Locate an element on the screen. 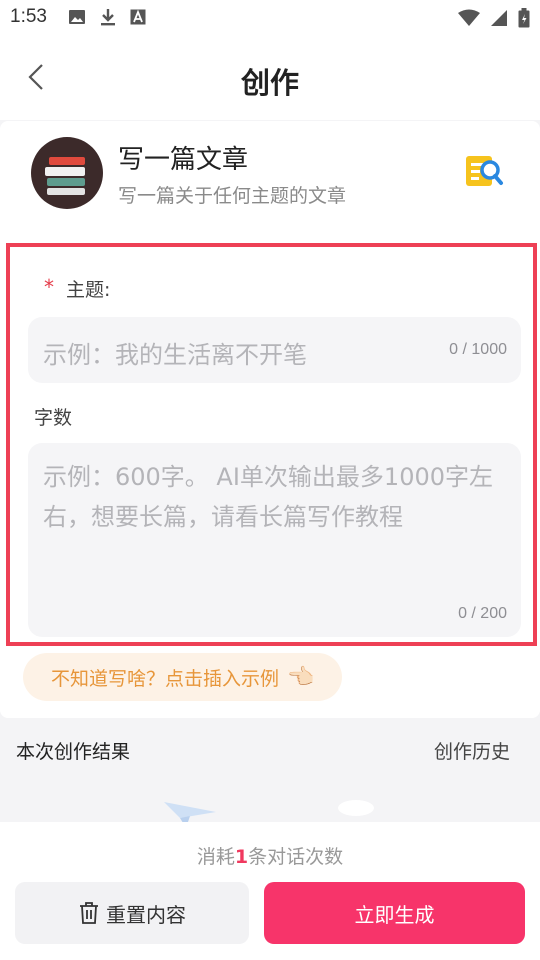  usage-note: 消耗1条对话次数 is located at coordinates (270, 855).